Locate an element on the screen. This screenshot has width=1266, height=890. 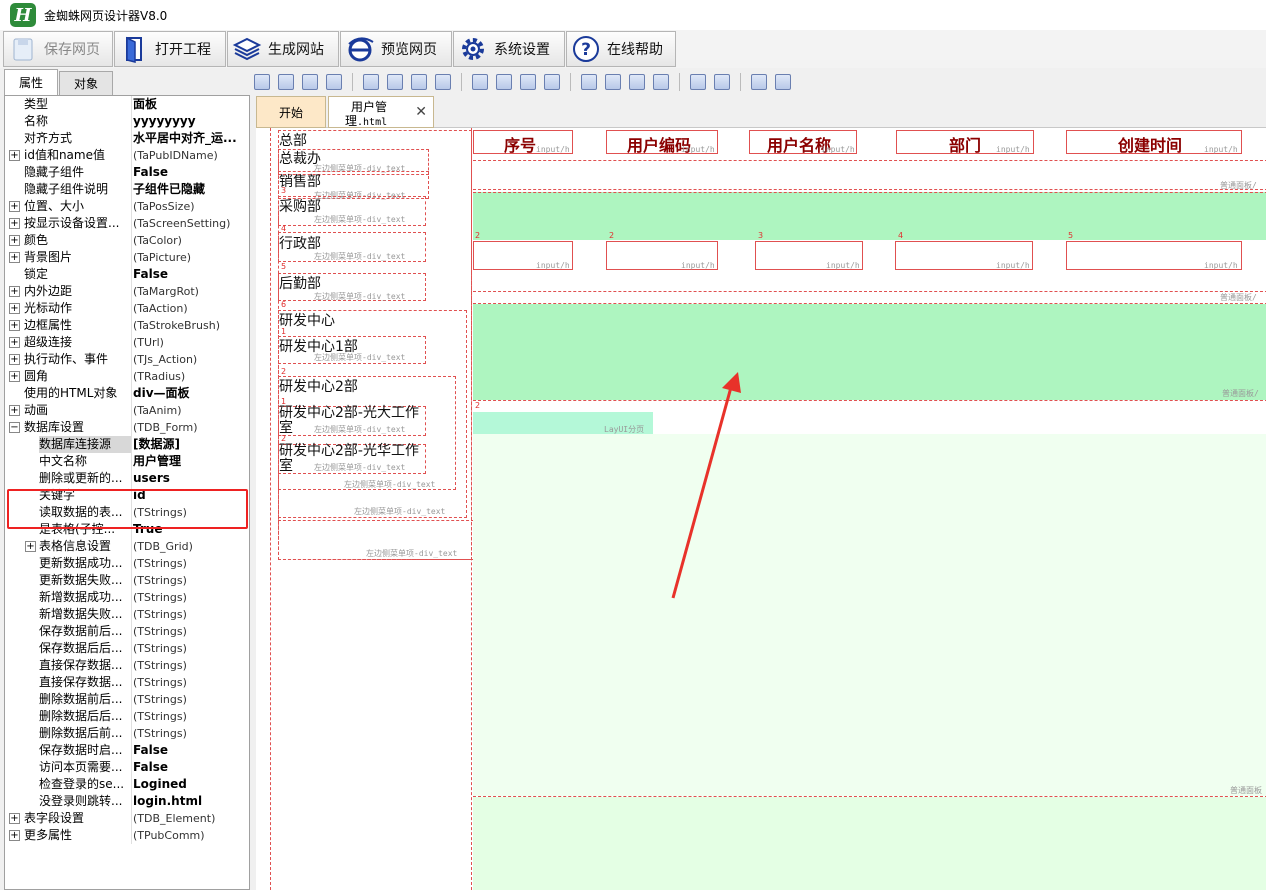
property-row: + 颜色 (TaColor) is located at coordinates (127, 240).